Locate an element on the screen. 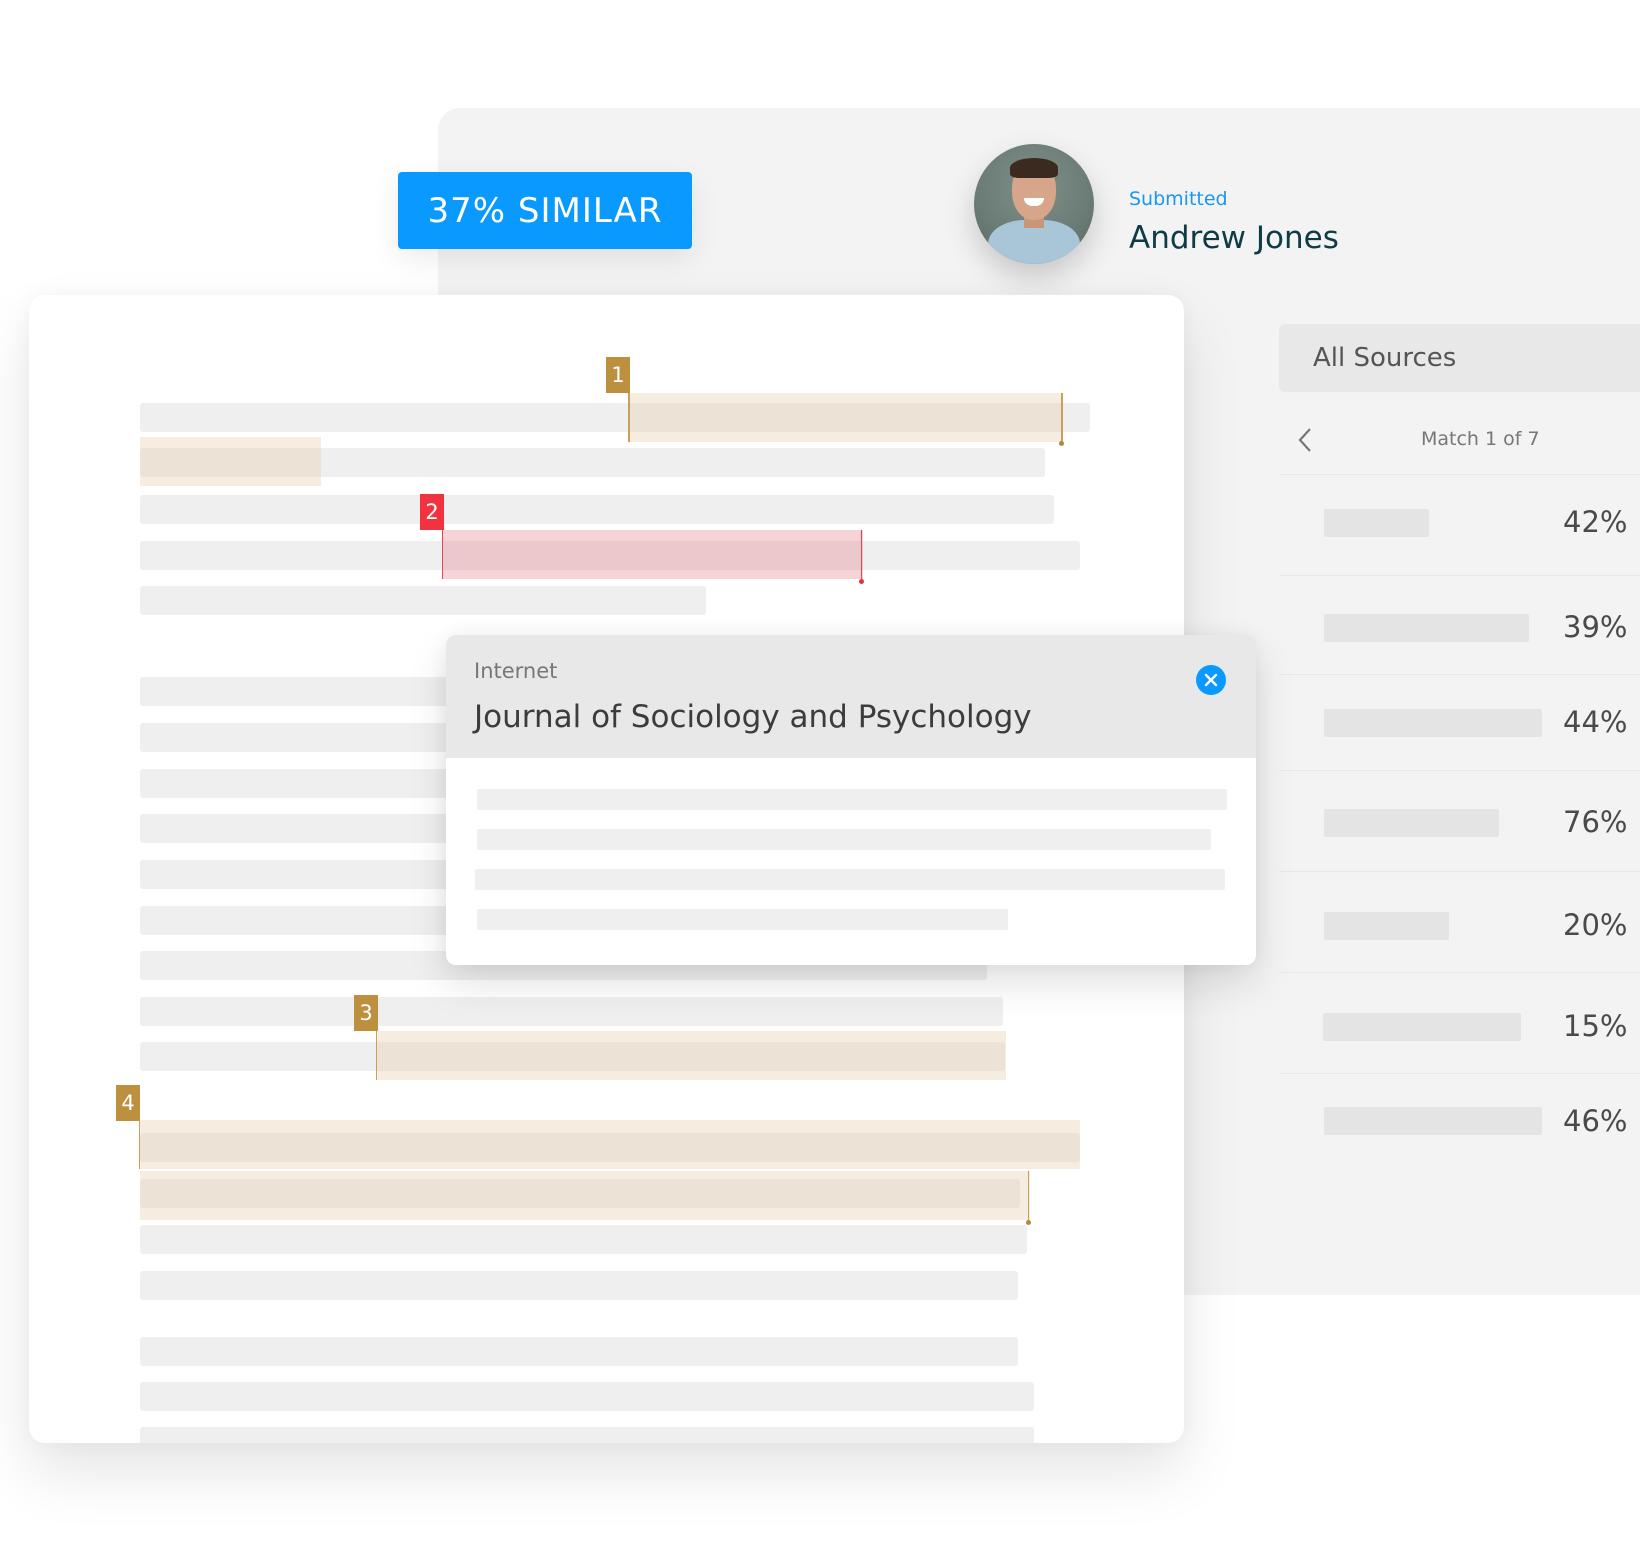 This screenshot has width=1640, height=1560. source-percent: 44% is located at coordinates (1595, 722).